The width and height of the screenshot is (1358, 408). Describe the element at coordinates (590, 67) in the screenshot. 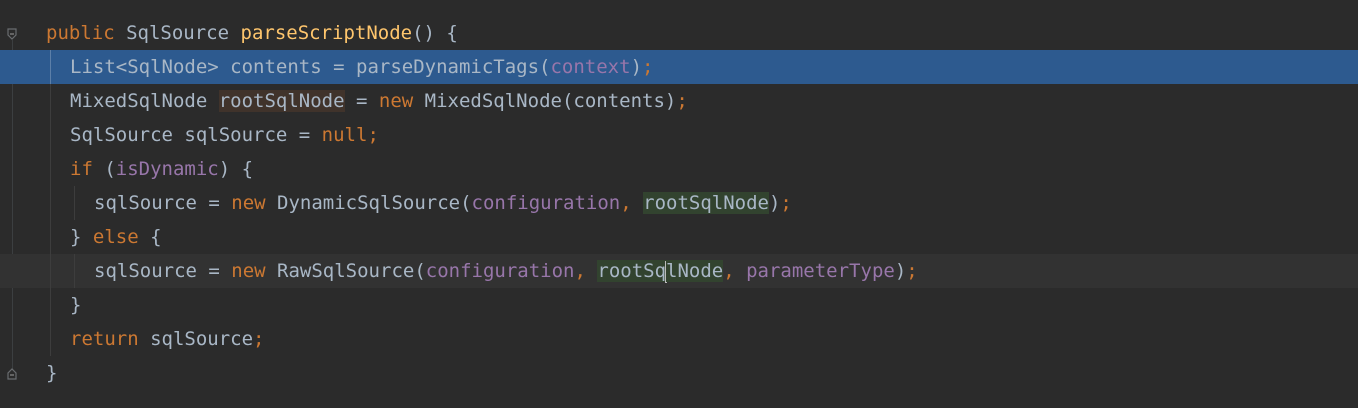

I see `code-token: context` at that location.